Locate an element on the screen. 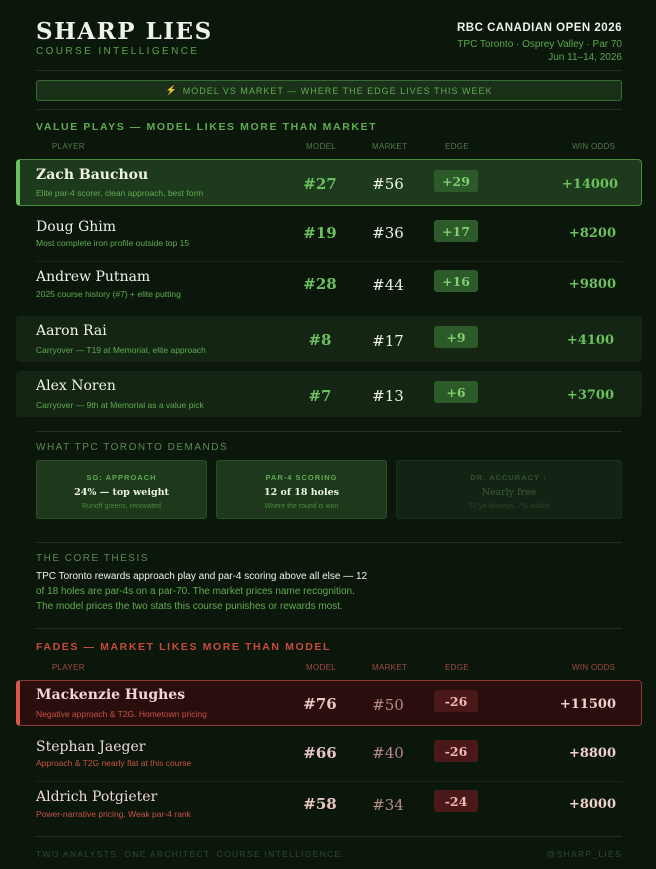 This screenshot has height=869, width=656. model-rank: #27 is located at coordinates (320, 184).